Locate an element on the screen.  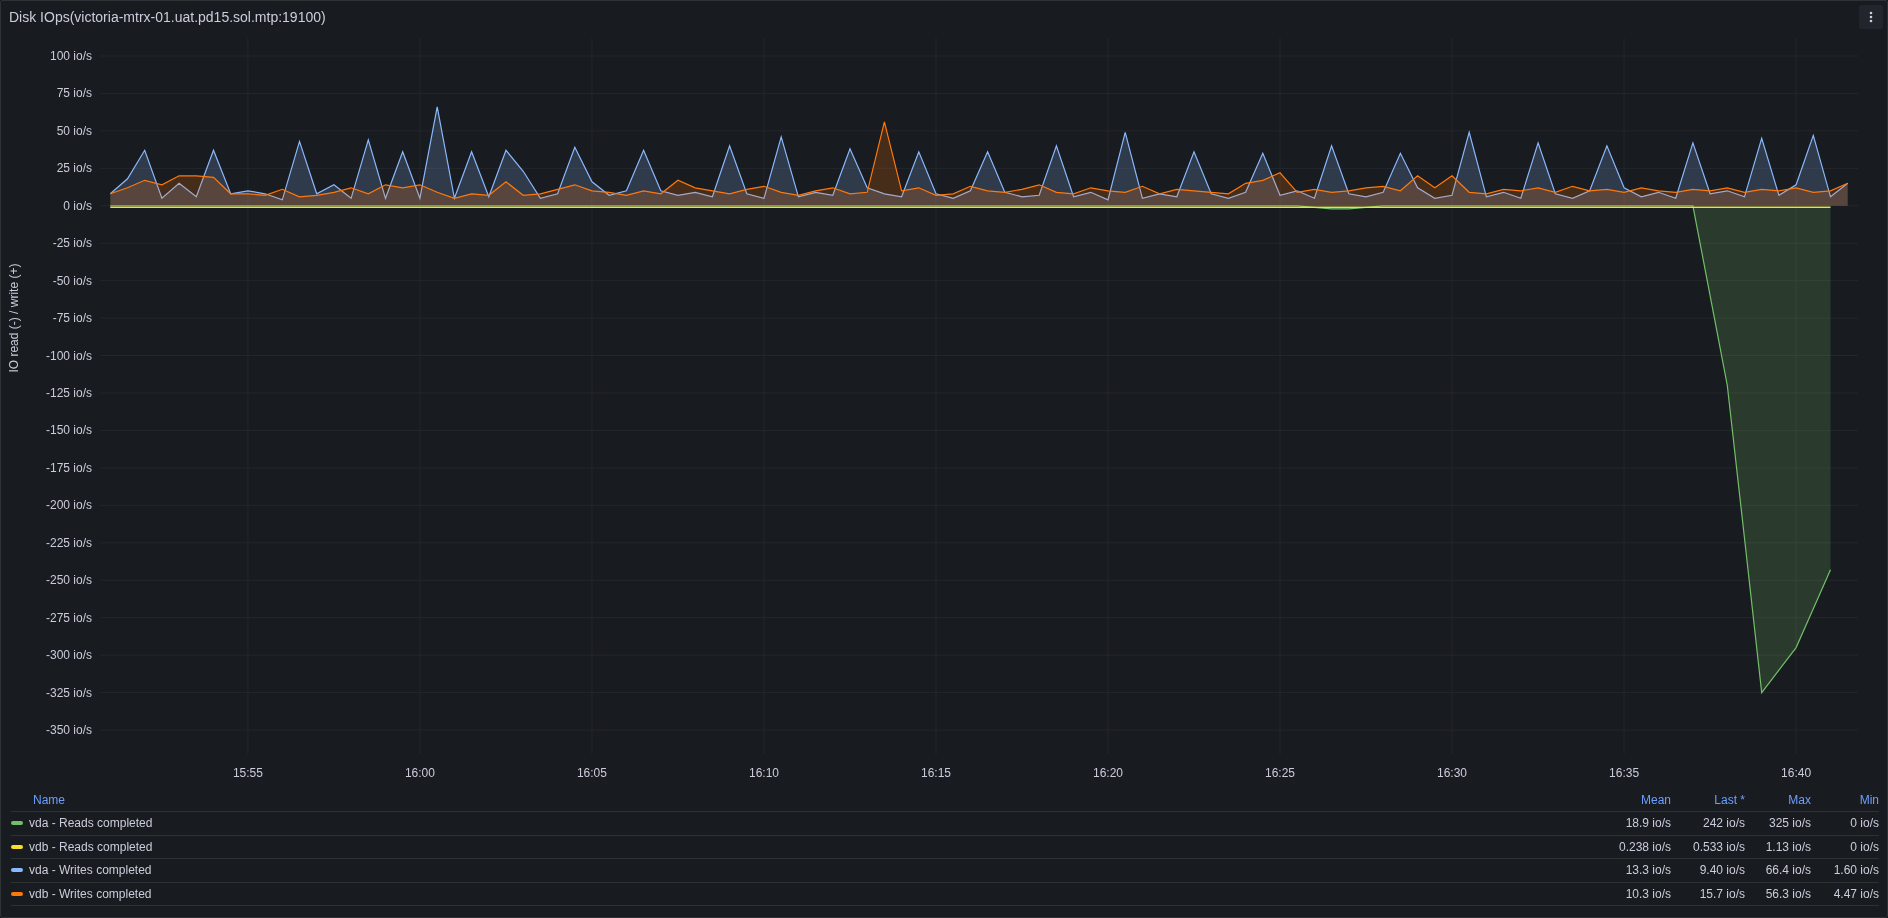
menu-icon is located at coordinates (1871, 17).